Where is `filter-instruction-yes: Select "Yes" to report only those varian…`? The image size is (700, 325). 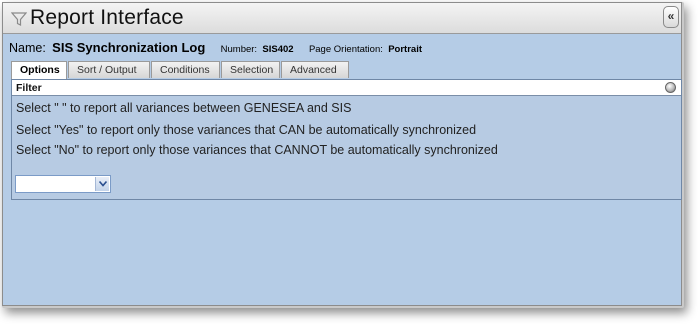 filter-instruction-yes: Select "Yes" to report only those varian… is located at coordinates (246, 130).